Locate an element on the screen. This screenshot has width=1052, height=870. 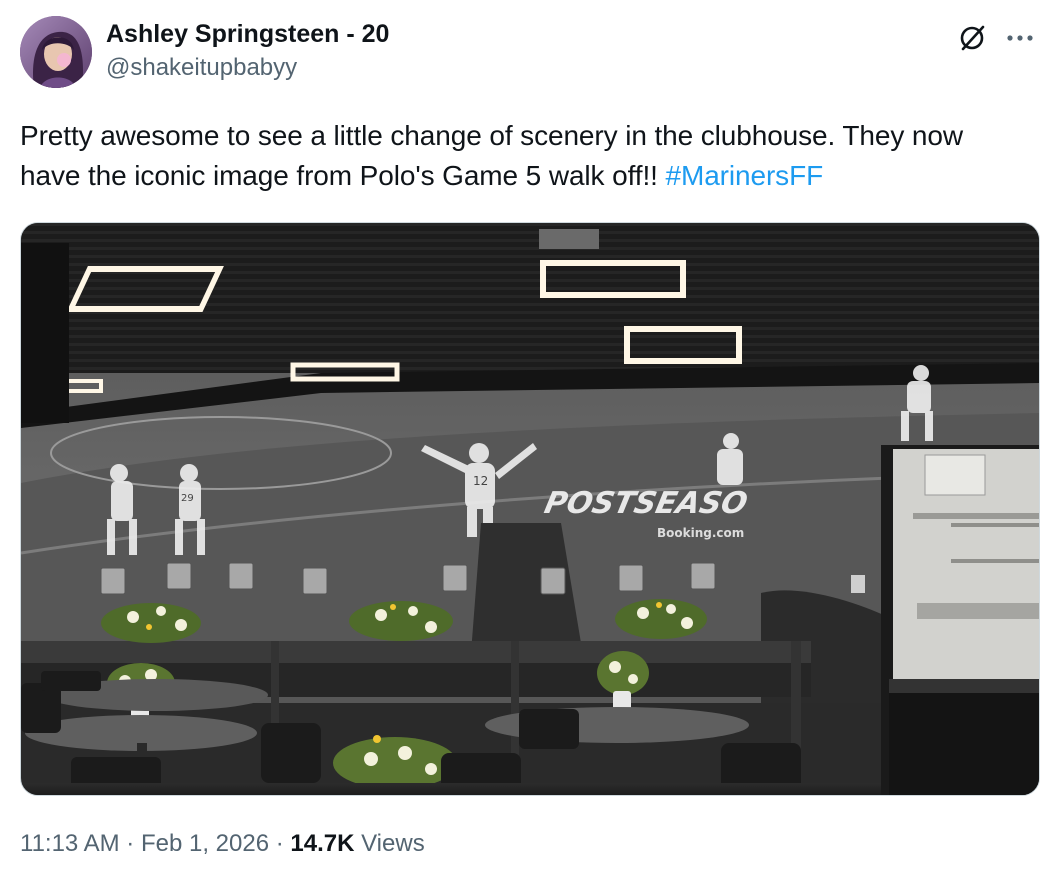
avatar is located at coordinates (56, 52).